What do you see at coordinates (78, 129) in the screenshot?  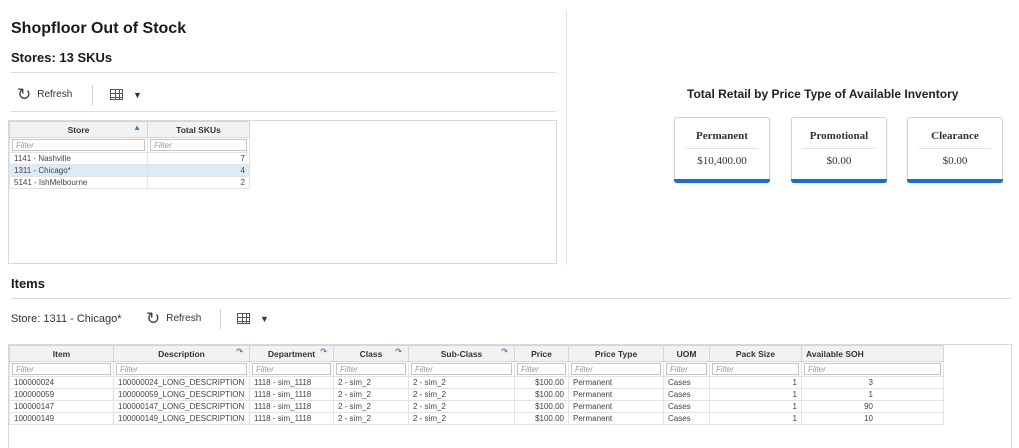 I see `column-header-store: Store ▲` at bounding box center [78, 129].